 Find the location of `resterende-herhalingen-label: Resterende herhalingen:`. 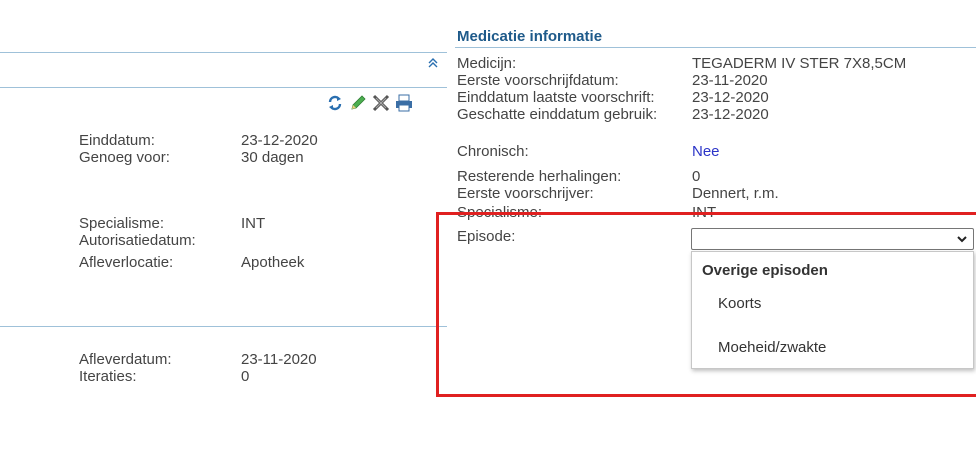

resterende-herhalingen-label: Resterende herhalingen: is located at coordinates (539, 176).